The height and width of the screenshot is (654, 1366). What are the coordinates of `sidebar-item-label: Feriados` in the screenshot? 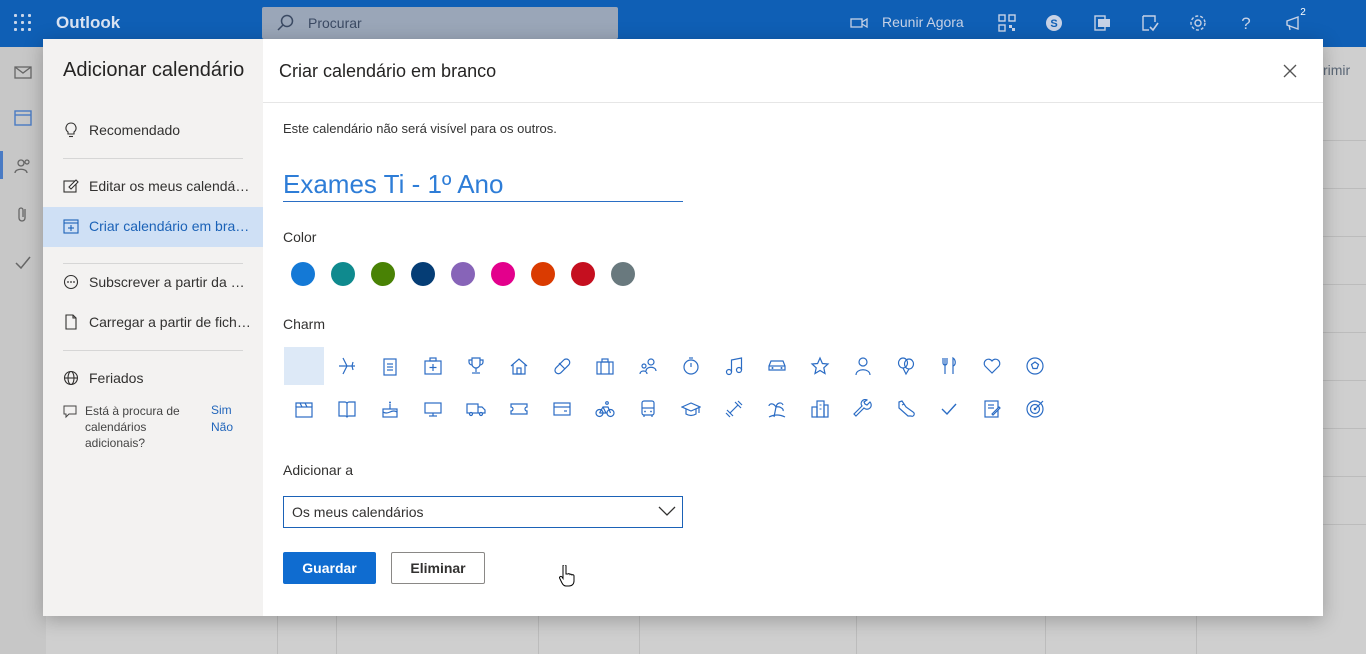 It's located at (116, 378).